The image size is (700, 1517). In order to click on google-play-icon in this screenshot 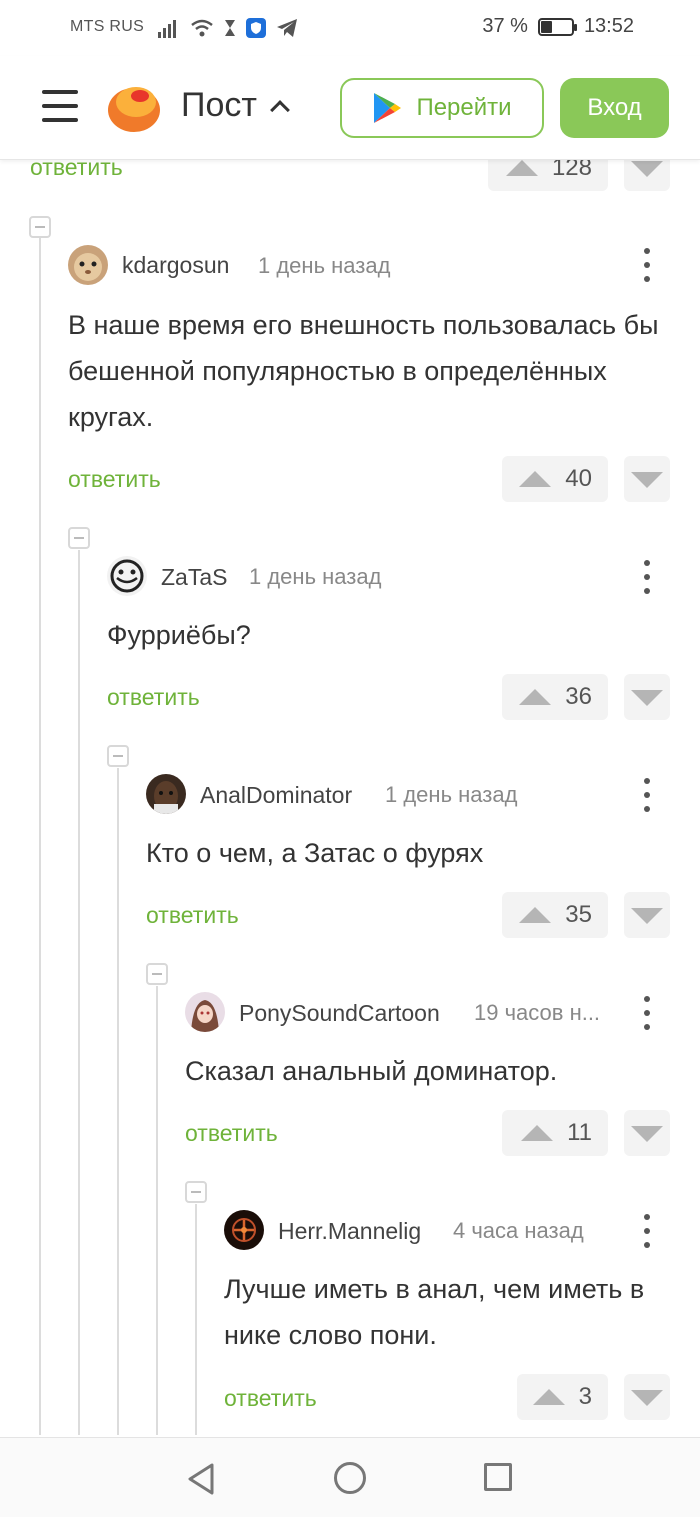, I will do `click(388, 108)`.